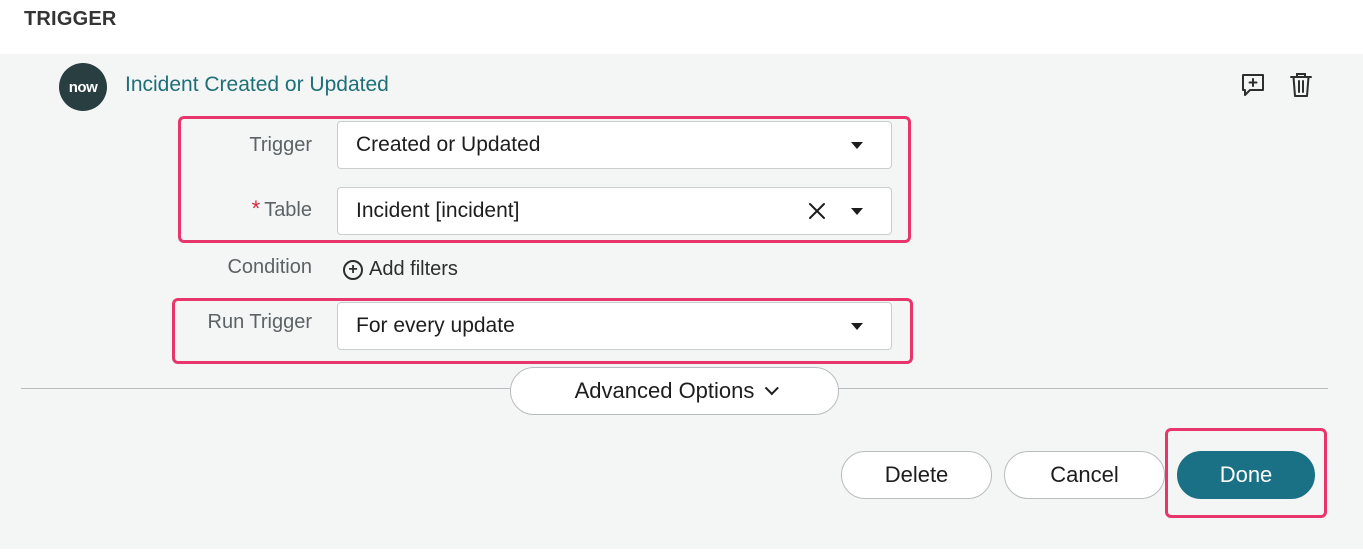 The width and height of the screenshot is (1363, 555). I want to click on add-circle-icon: +, so click(353, 269).